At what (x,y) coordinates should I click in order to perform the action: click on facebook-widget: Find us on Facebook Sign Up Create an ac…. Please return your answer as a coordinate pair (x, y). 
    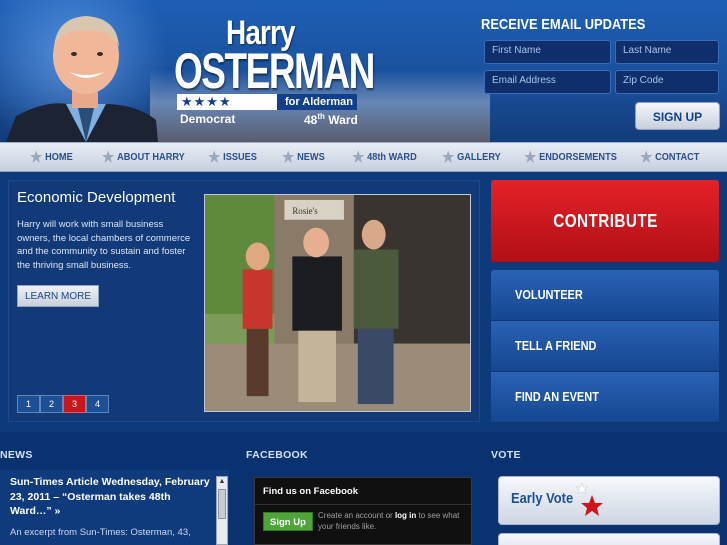
    Looking at the image, I should click on (363, 511).